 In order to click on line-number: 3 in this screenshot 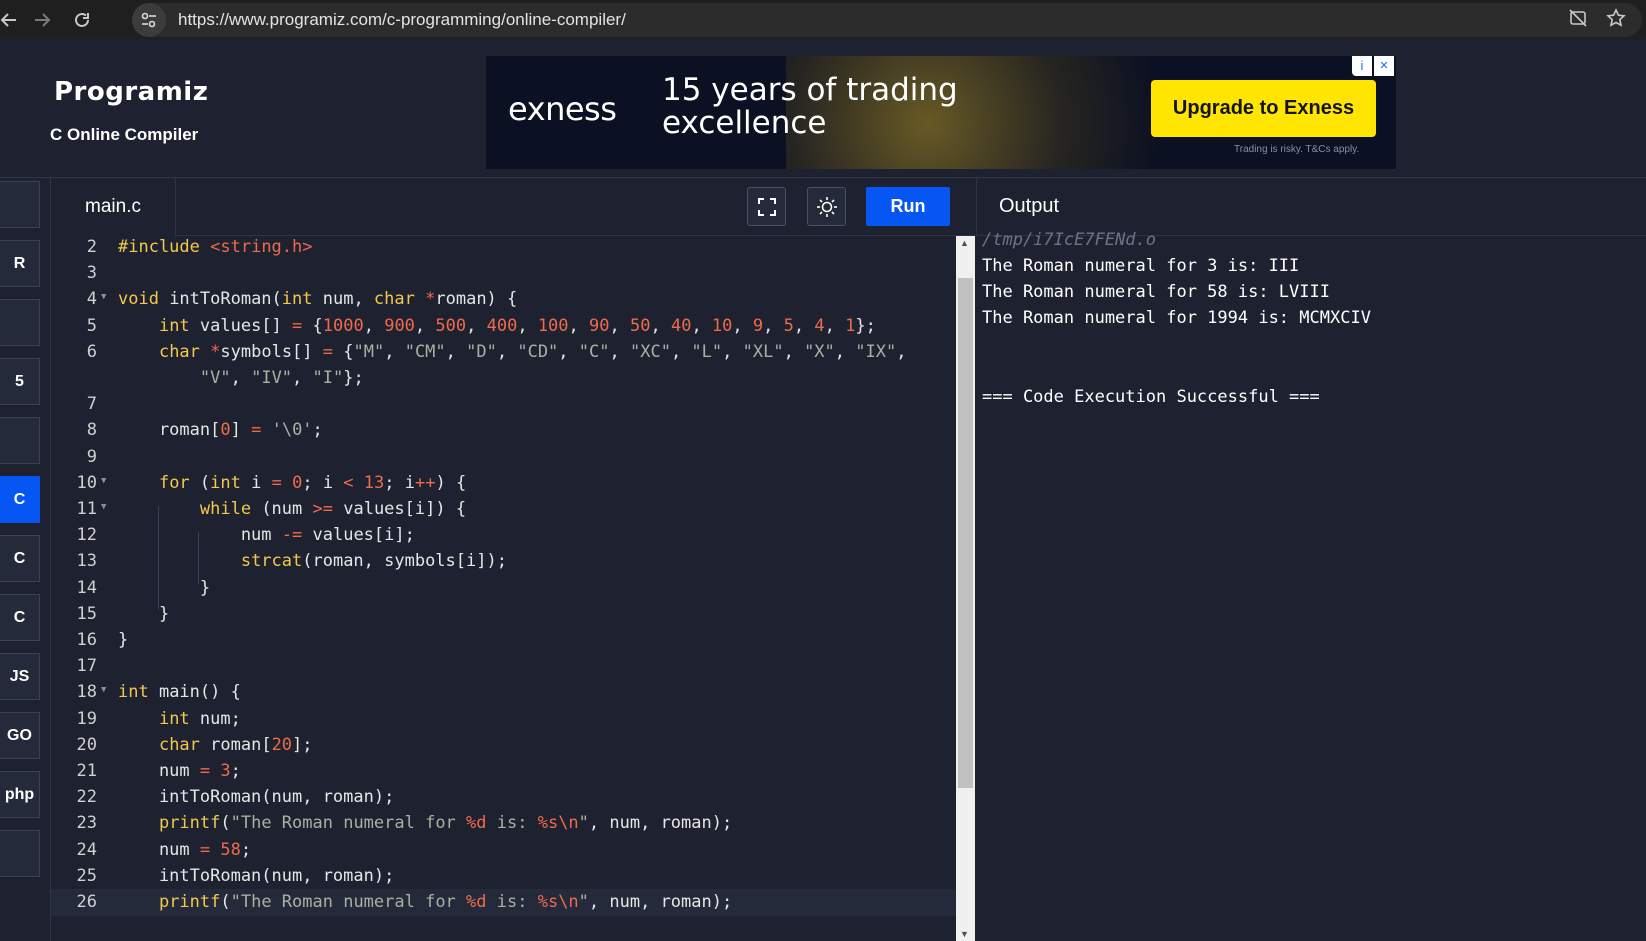, I will do `click(91, 273)`.